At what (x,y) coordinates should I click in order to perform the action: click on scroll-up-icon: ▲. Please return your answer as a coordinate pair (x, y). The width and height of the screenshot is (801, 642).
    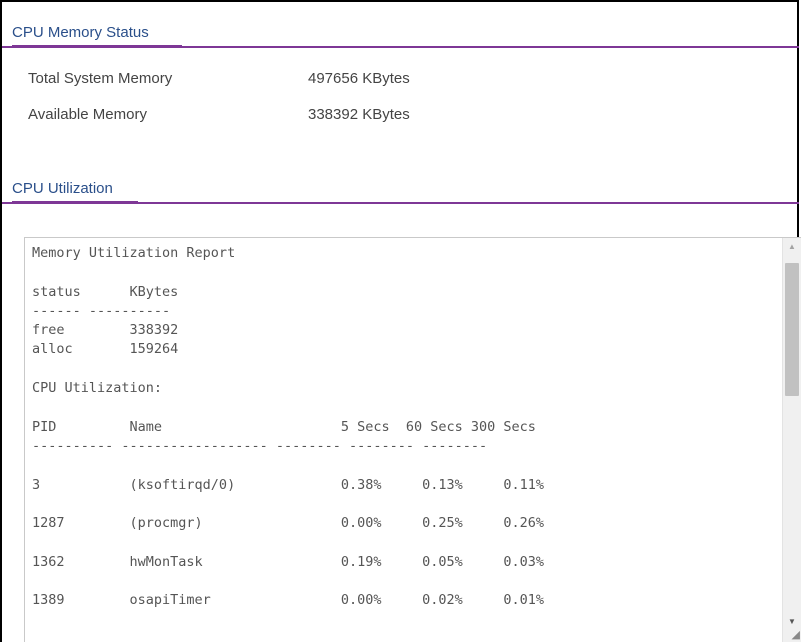
    Looking at the image, I should click on (792, 247).